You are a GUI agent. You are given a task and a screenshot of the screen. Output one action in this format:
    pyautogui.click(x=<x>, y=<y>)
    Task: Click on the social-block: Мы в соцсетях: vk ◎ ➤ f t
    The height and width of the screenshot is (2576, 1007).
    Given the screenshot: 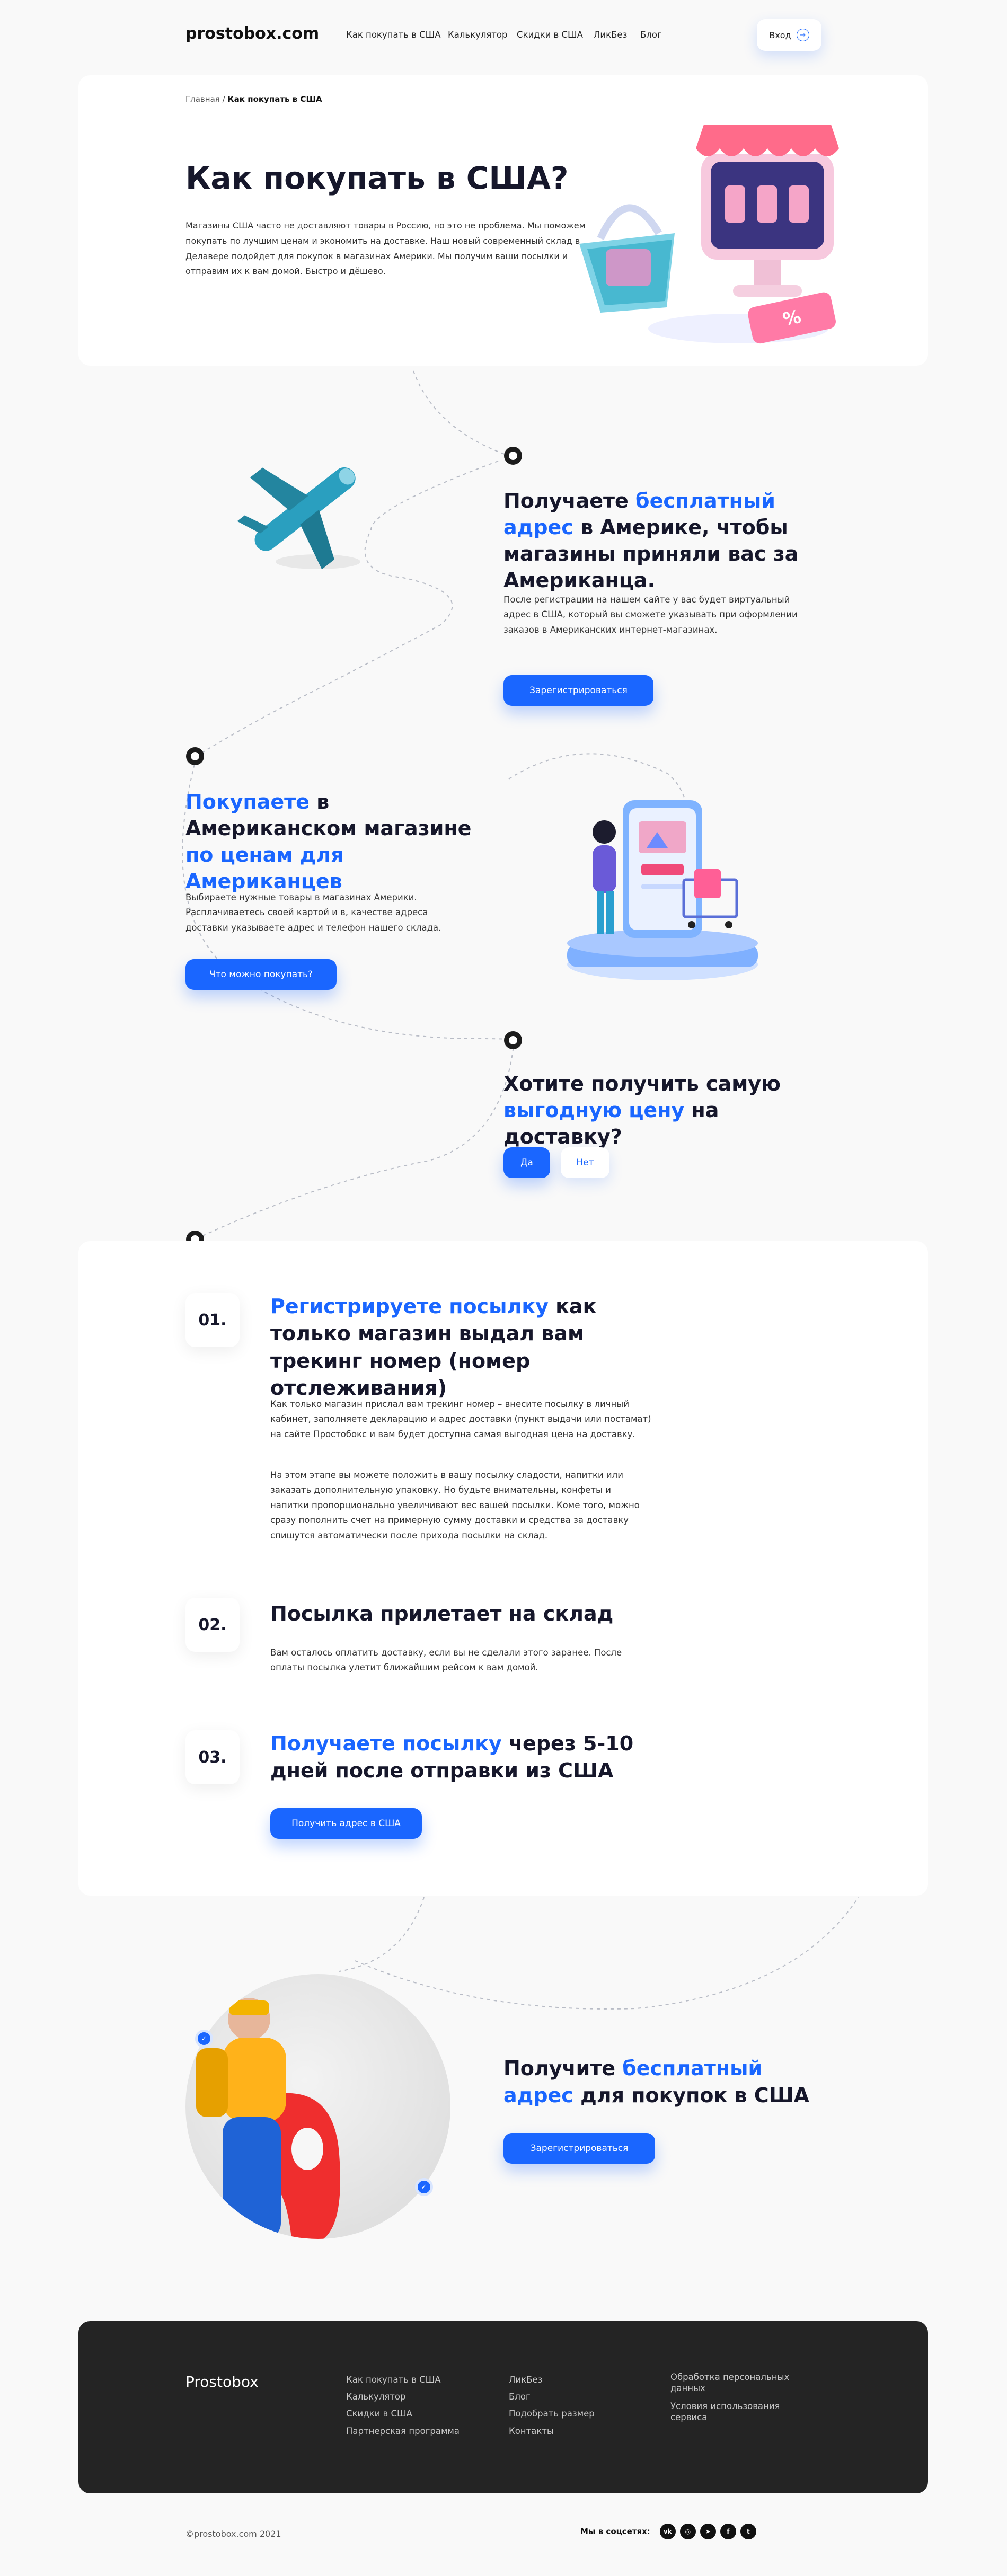 What is the action you would take?
    pyautogui.click(x=668, y=2531)
    